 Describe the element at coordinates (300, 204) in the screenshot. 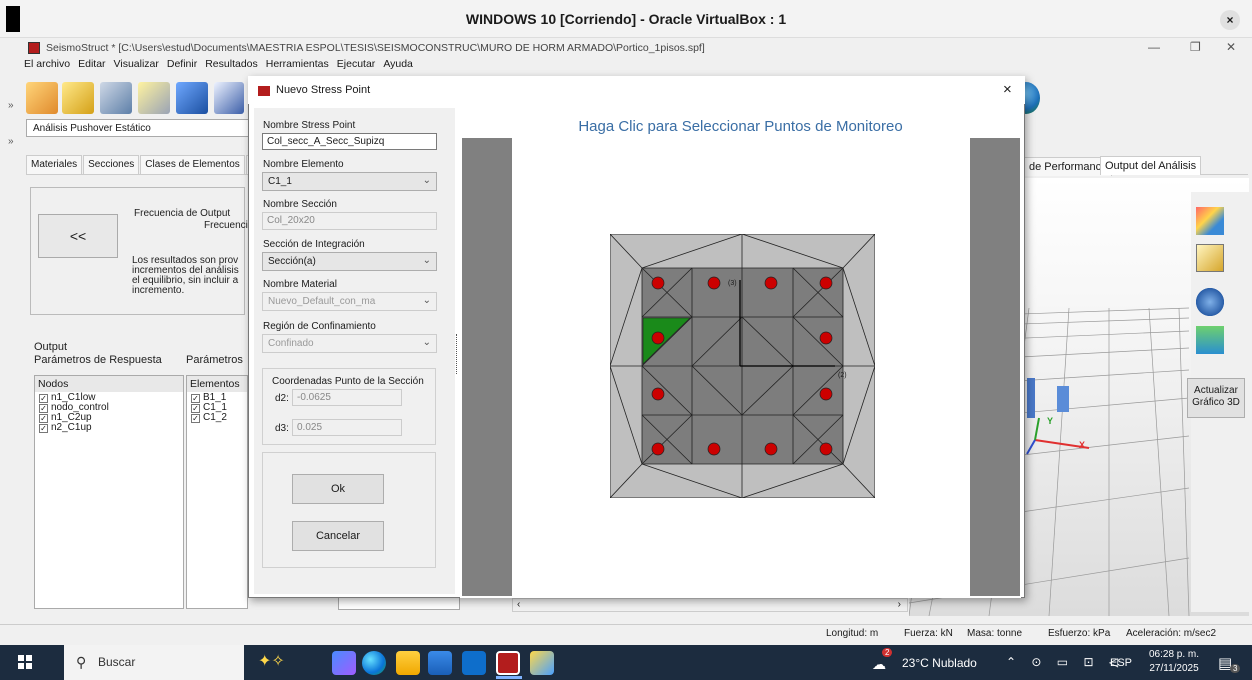

I see `section-name-label: Nombre Sección` at that location.